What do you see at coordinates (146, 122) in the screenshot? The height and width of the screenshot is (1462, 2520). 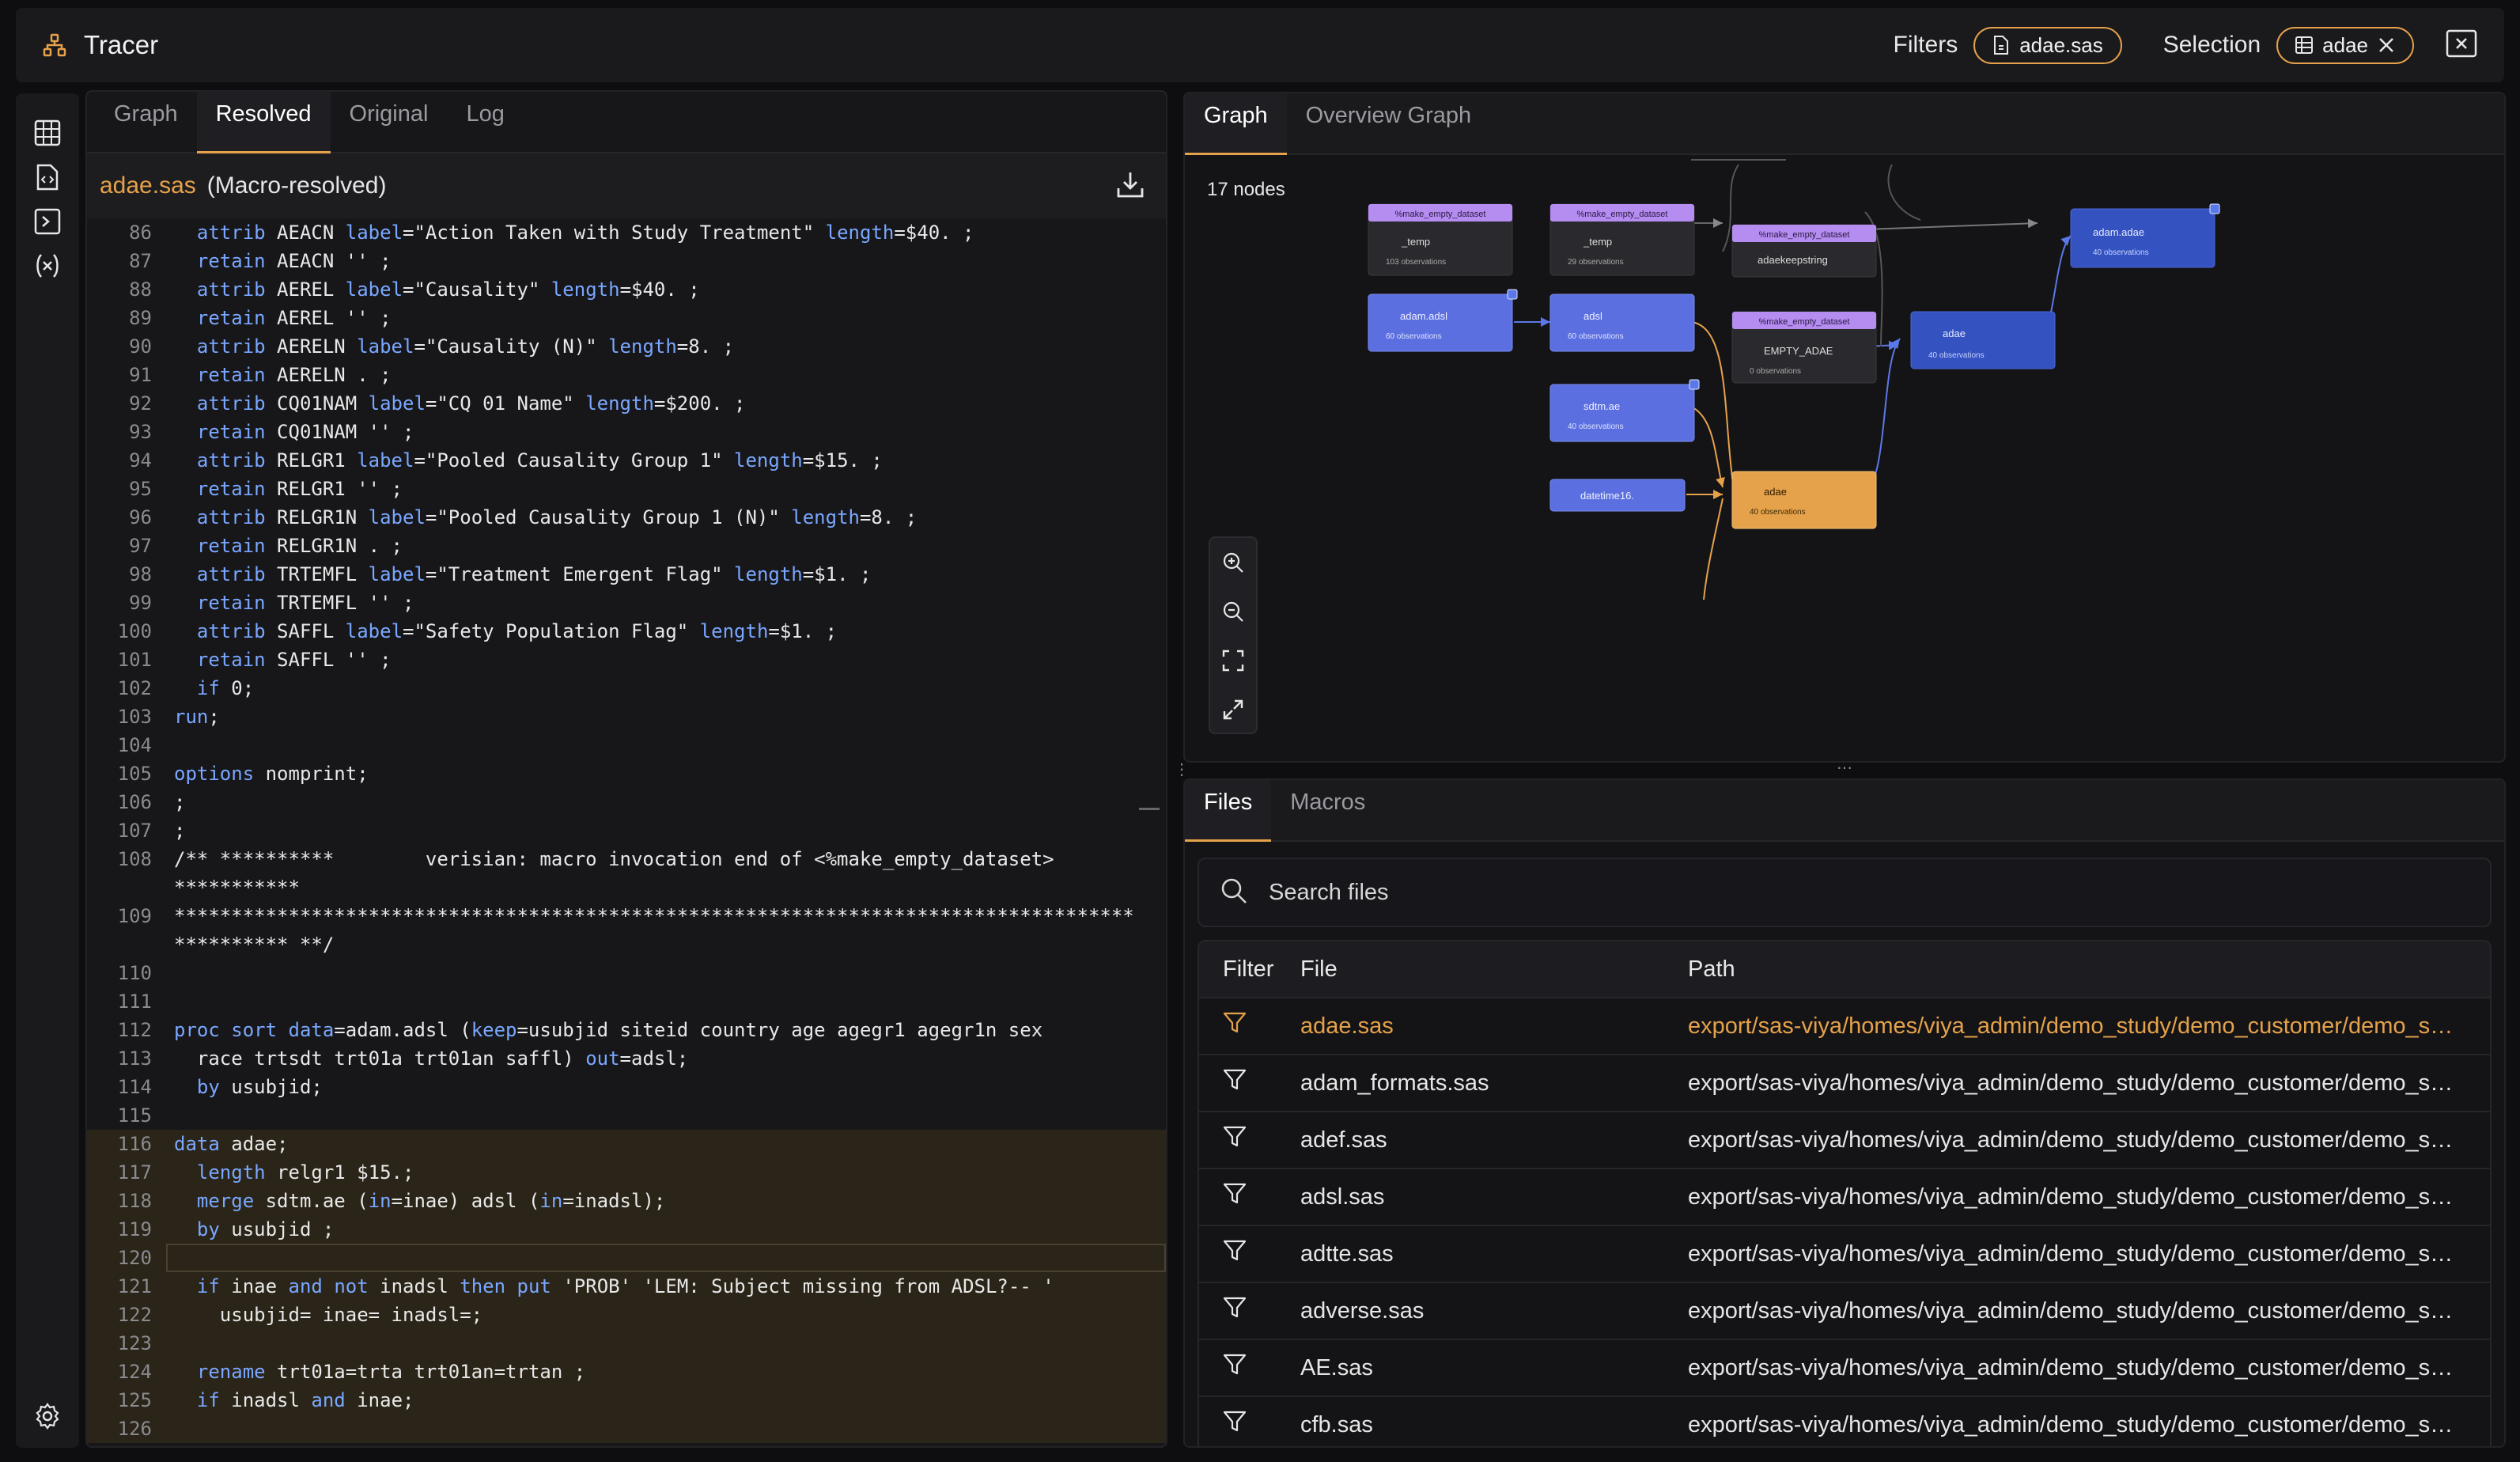 I see `tab-graph: Graph` at bounding box center [146, 122].